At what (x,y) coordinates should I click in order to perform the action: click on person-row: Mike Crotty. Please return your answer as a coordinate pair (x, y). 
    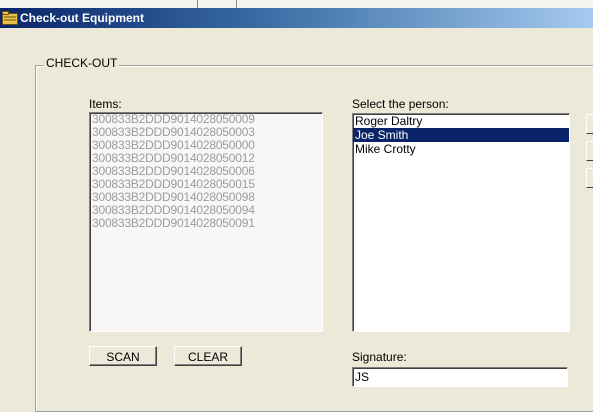
    Looking at the image, I should click on (461, 149).